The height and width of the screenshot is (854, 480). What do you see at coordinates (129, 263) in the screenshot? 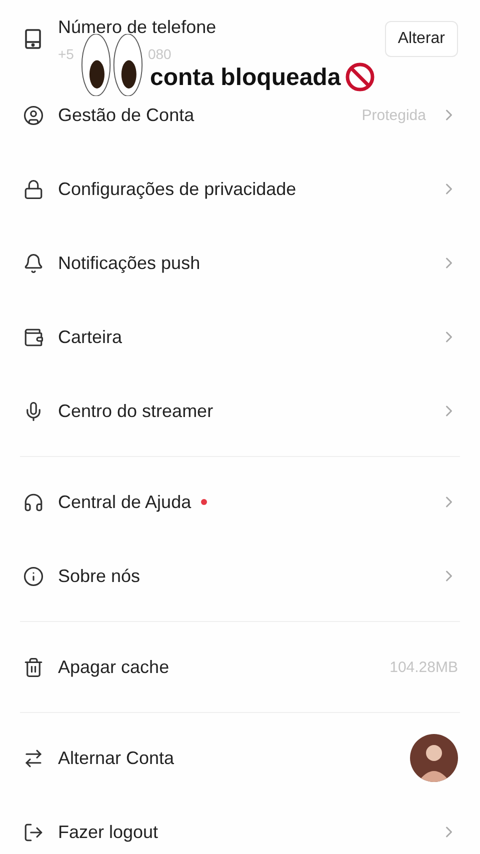
I see `row-label: Notificações push` at bounding box center [129, 263].